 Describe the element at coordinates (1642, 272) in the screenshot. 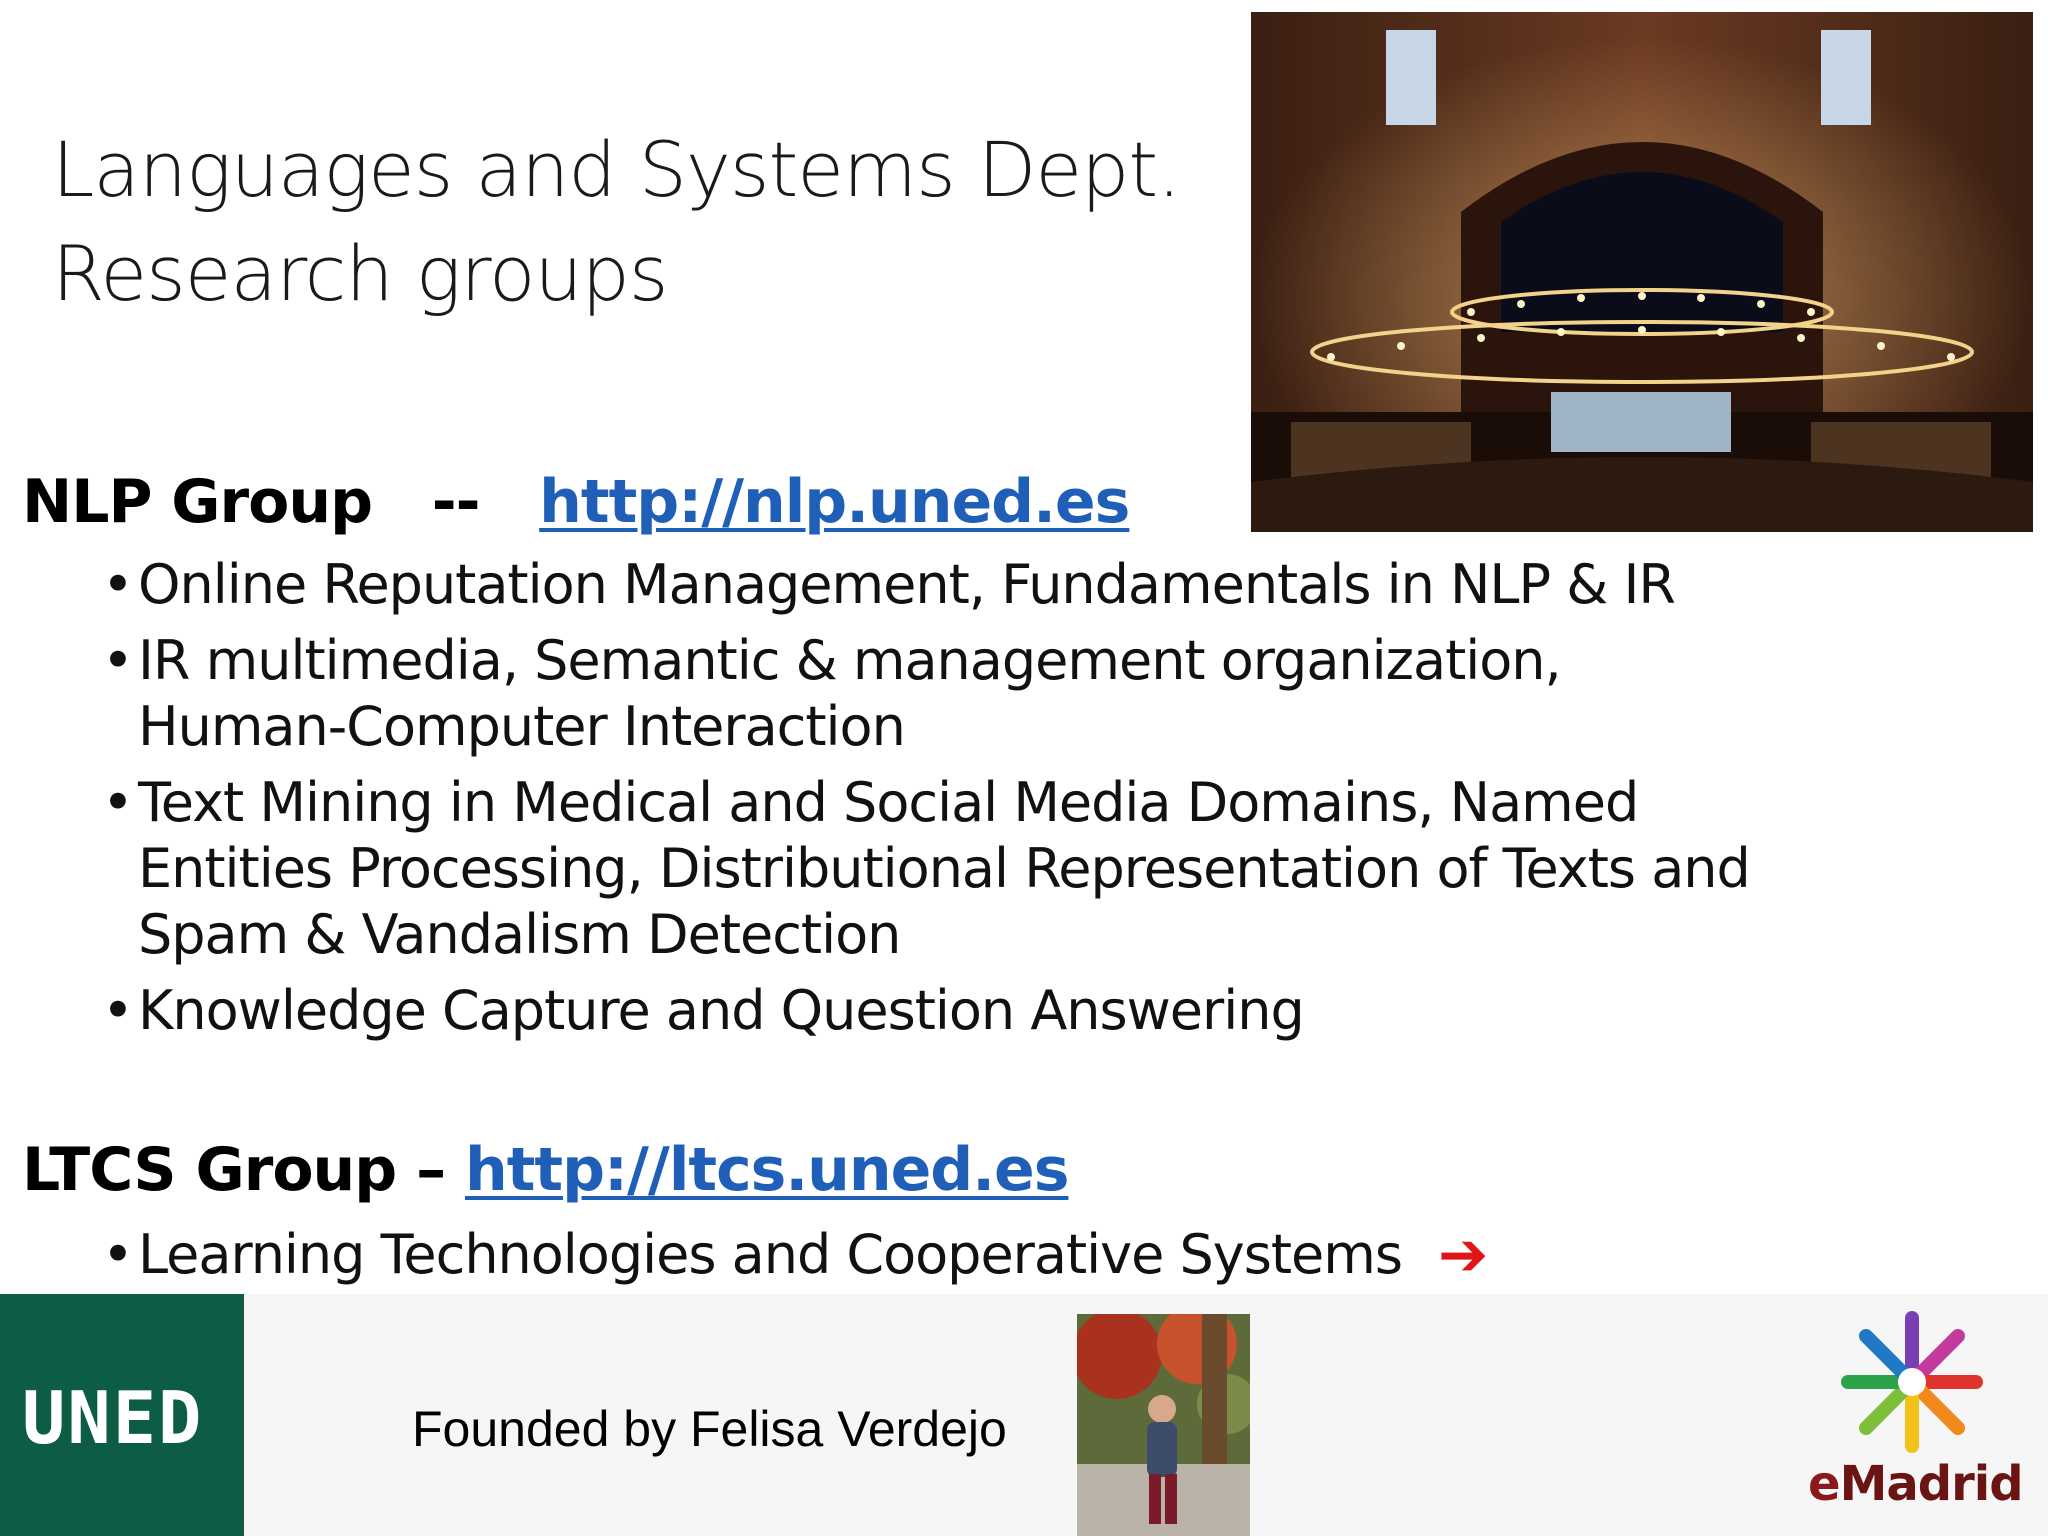

I see `library-photo` at that location.